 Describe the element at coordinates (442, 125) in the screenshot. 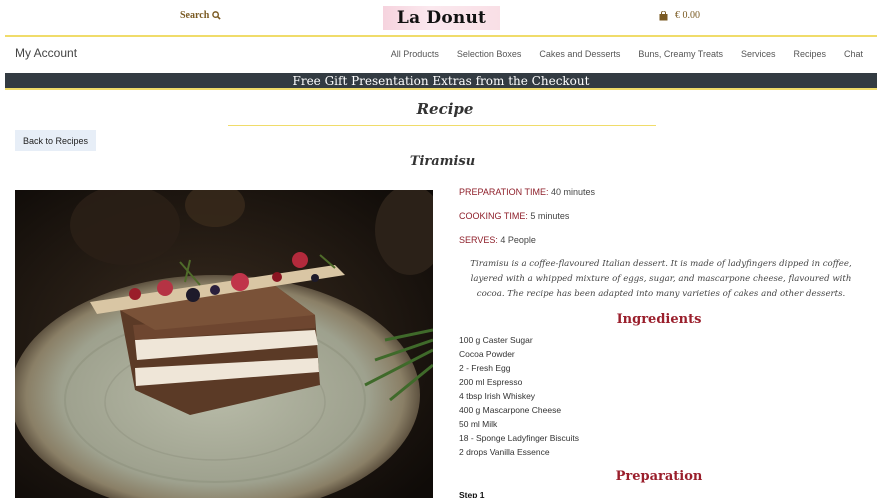

I see `title-underline` at that location.